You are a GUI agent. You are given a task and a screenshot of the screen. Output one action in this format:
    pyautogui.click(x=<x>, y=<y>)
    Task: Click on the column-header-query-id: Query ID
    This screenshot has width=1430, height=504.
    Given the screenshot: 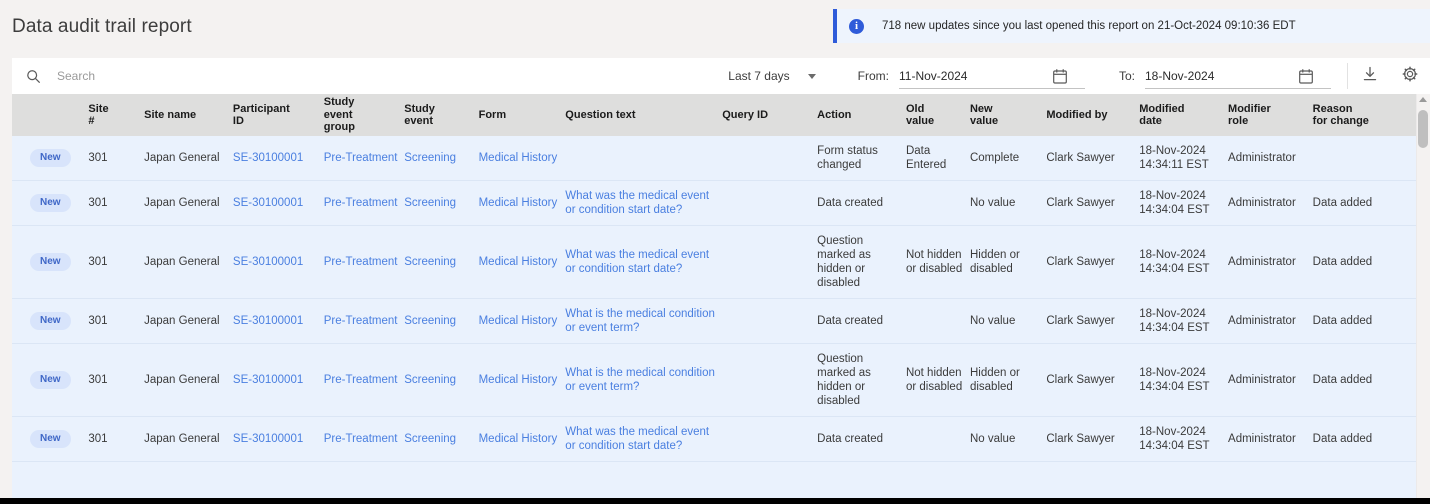 What is the action you would take?
    pyautogui.click(x=770, y=115)
    